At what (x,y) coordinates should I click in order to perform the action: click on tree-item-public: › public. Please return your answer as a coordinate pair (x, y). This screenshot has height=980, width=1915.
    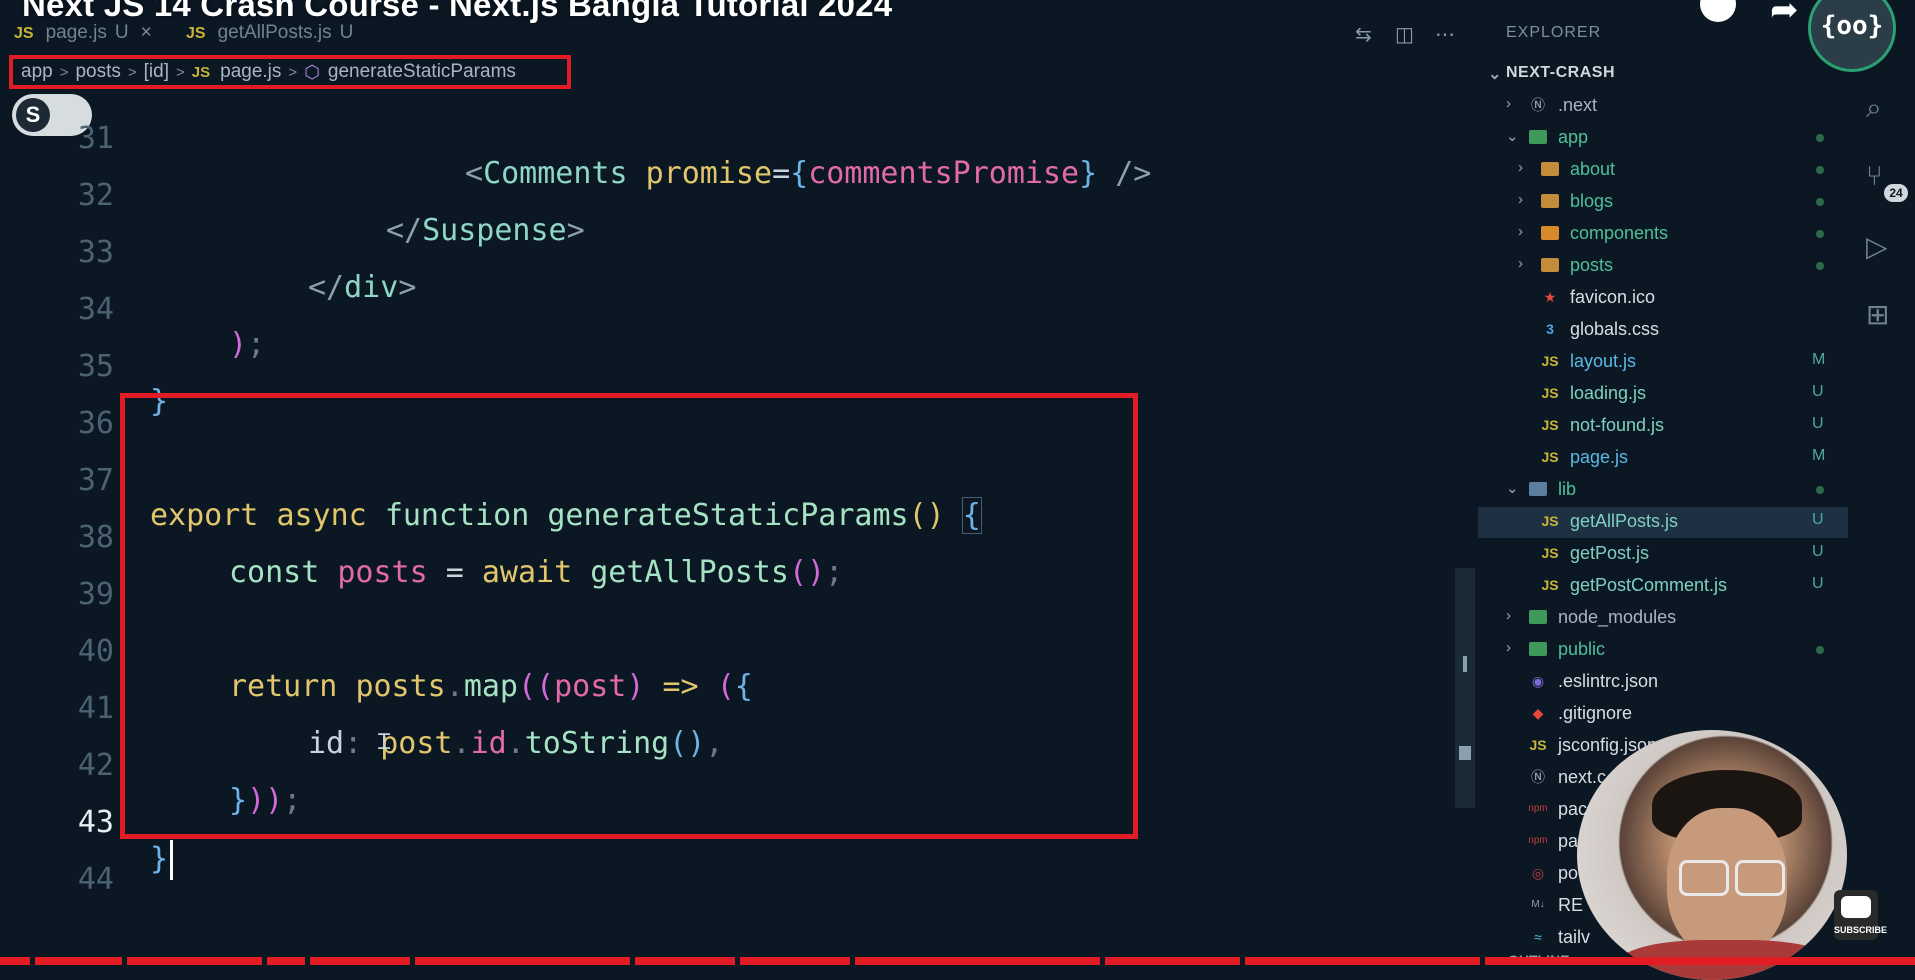
    Looking at the image, I should click on (1663, 650).